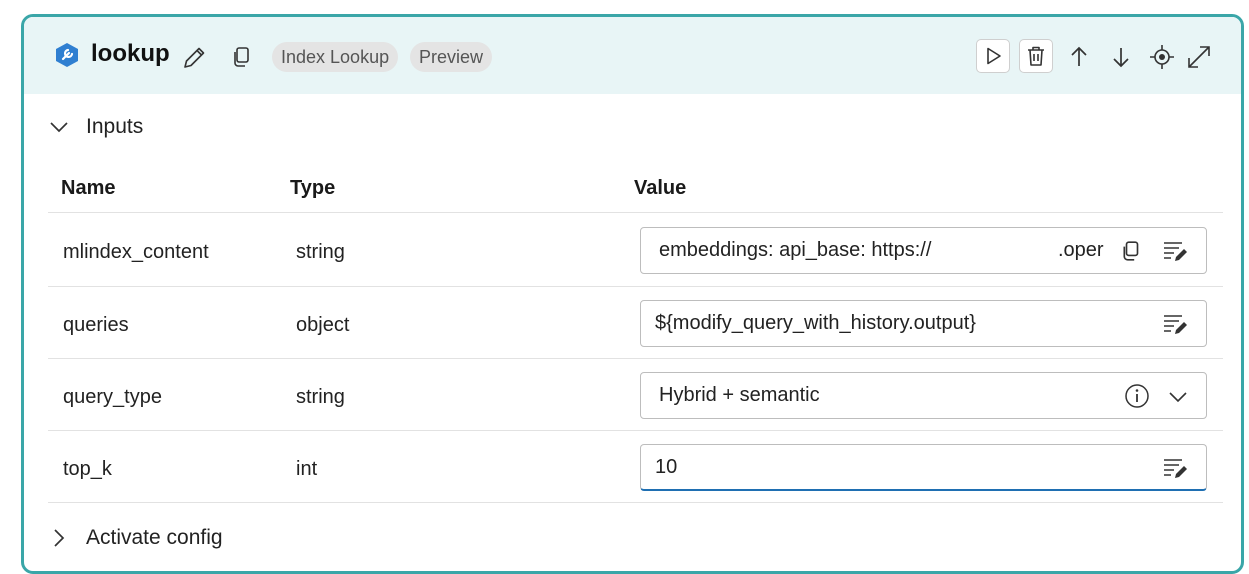 The image size is (1249, 574). Describe the element at coordinates (1137, 396) in the screenshot. I see `info-icon` at that location.